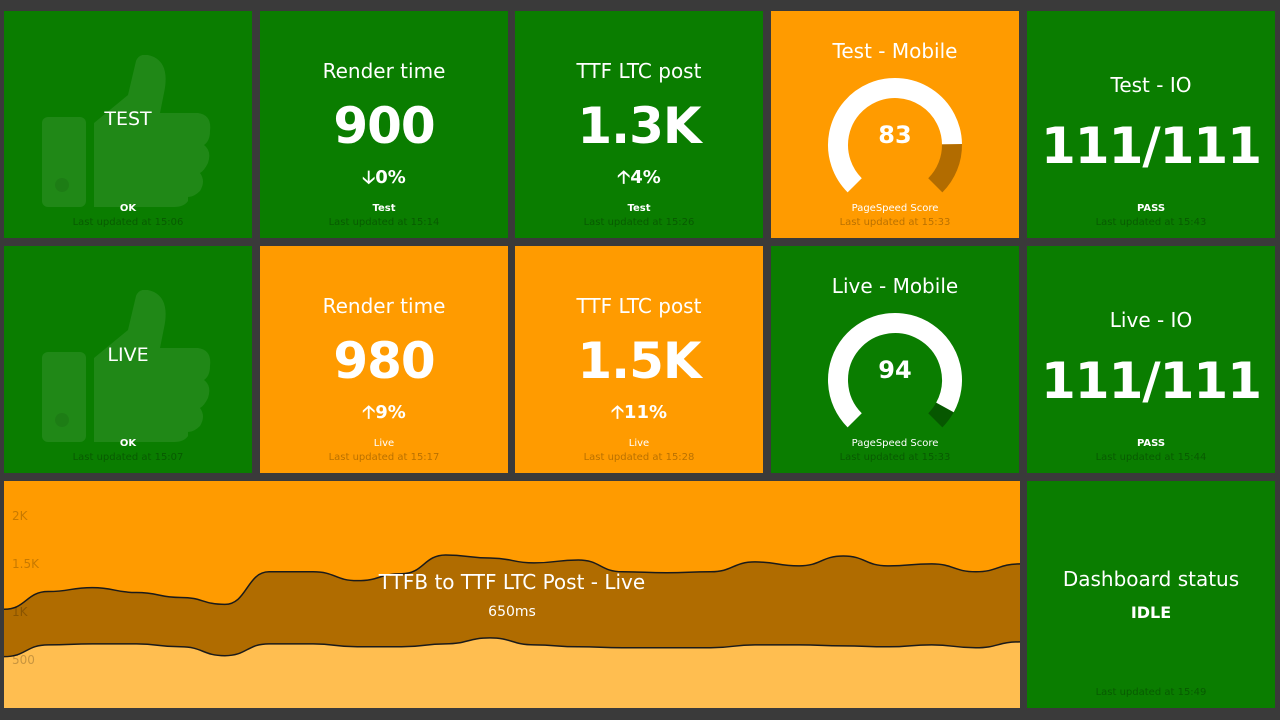 Image resolution: width=1280 pixels, height=720 pixels. What do you see at coordinates (1151, 85) in the screenshot?
I see `tile-title: Test - IO` at bounding box center [1151, 85].